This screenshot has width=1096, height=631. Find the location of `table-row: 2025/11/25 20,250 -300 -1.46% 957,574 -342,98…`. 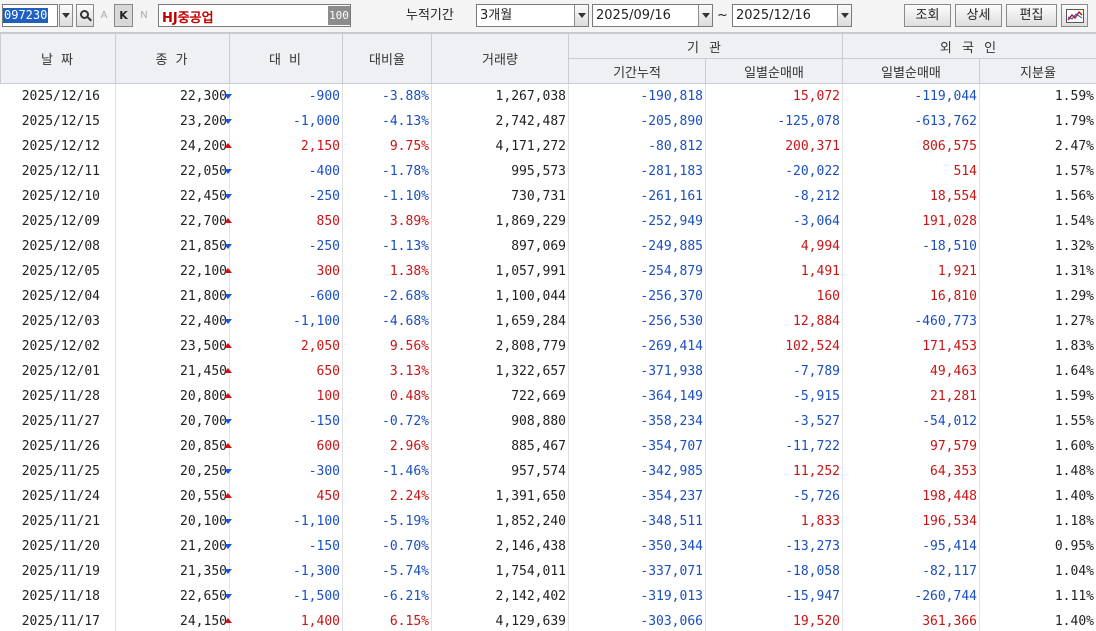

table-row: 2025/11/25 20,250 -300 -1.46% 957,574 -342,98… is located at coordinates (548, 471).